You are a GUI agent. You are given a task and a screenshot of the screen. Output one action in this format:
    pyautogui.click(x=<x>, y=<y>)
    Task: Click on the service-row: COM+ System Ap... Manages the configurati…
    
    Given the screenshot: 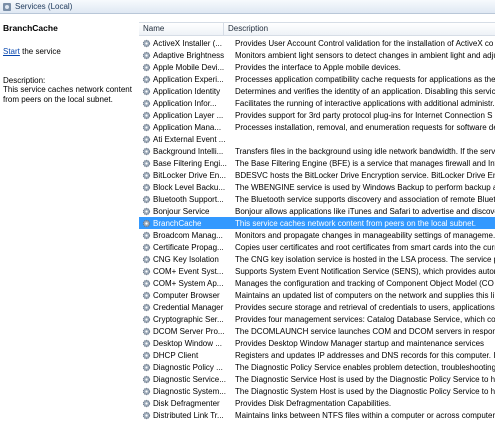 What is the action you would take?
    pyautogui.click(x=317, y=283)
    